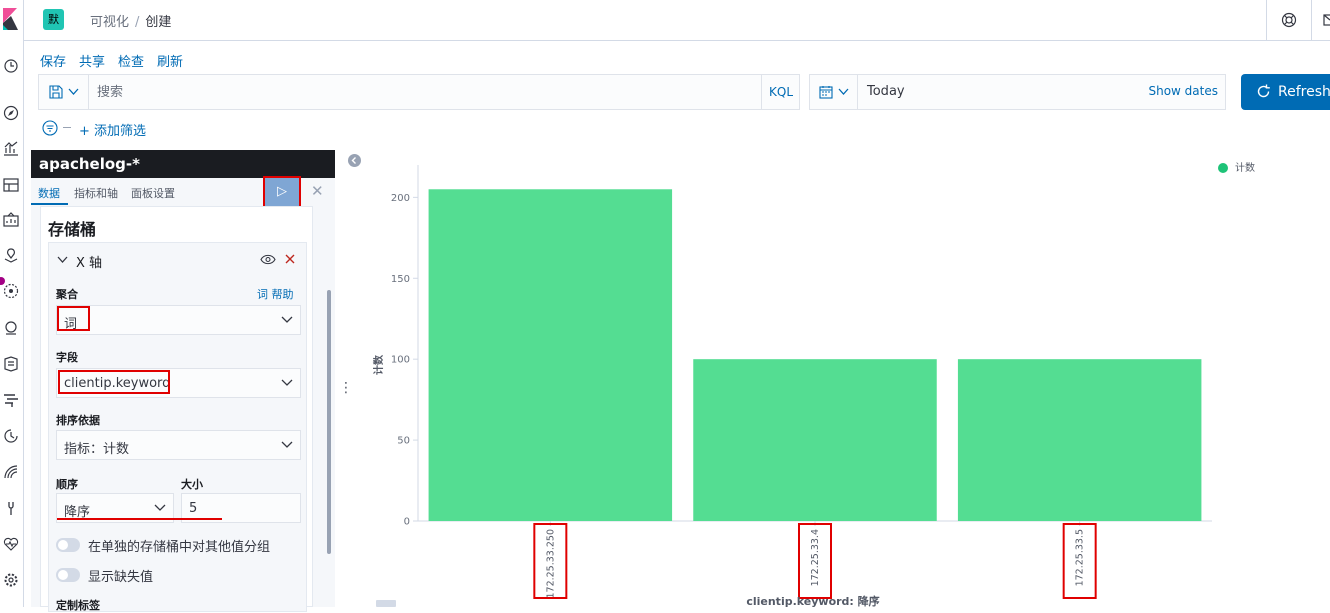  Describe the element at coordinates (1017, 92) in the screenshot. I see `date-picker: Today Show dates` at that location.